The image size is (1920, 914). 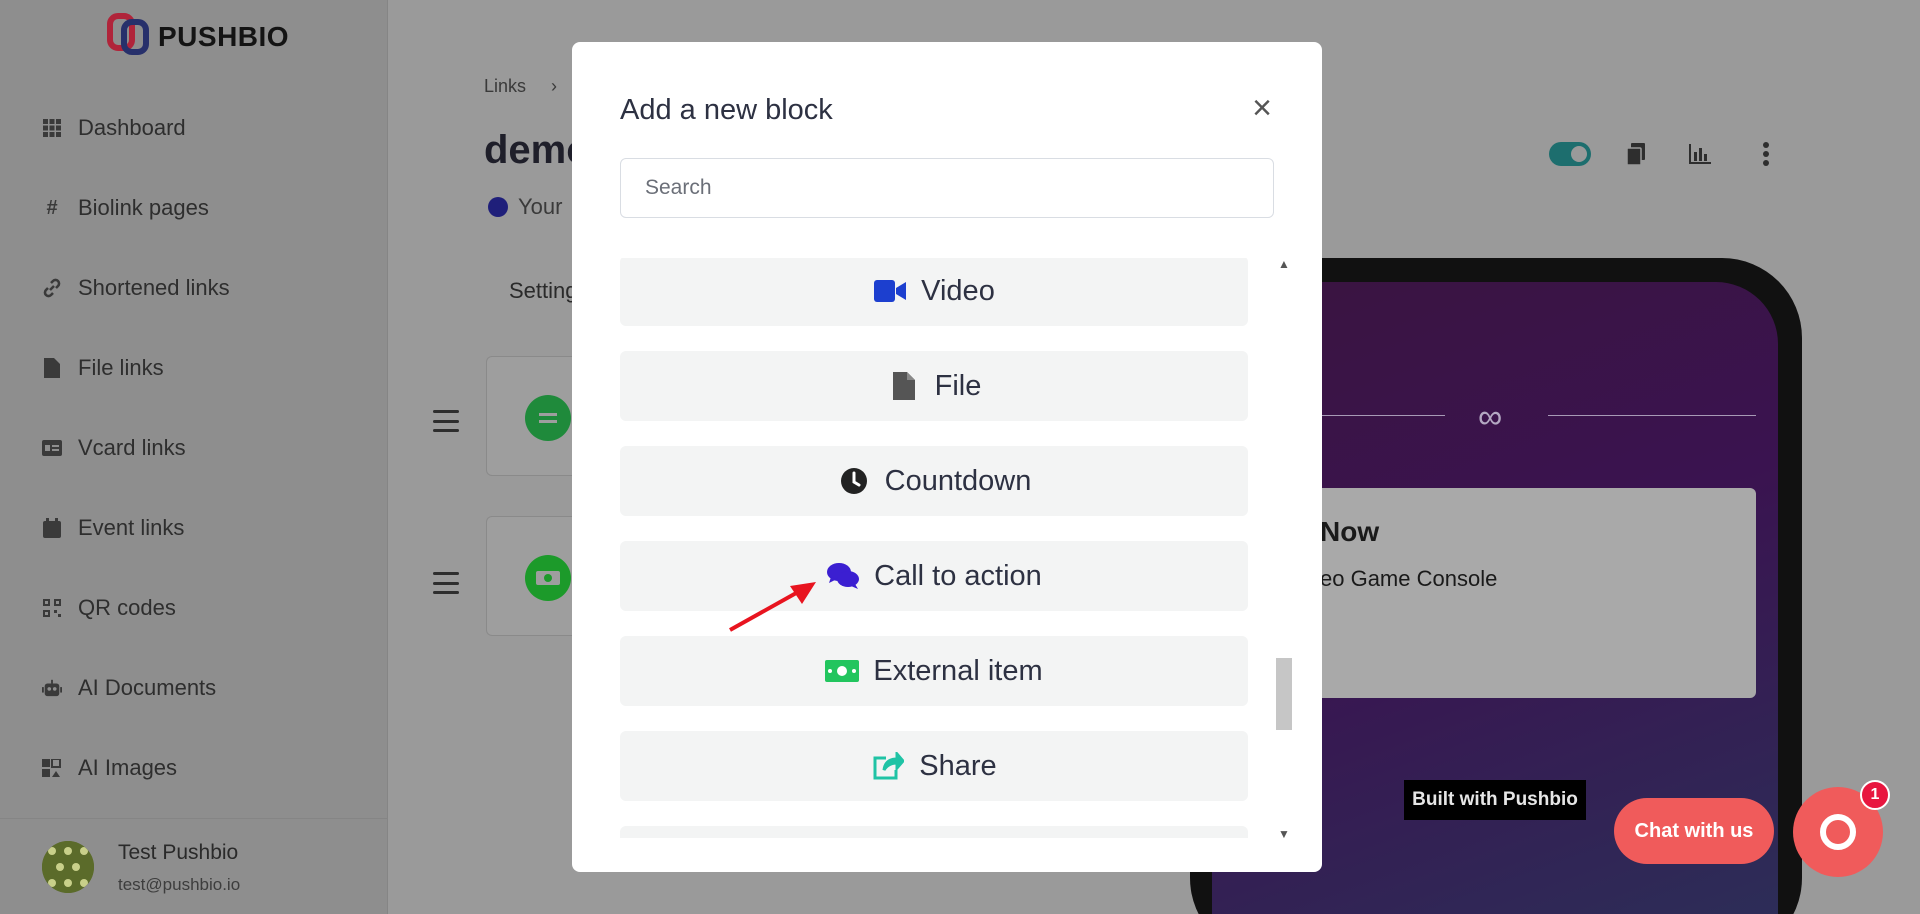 What do you see at coordinates (131, 527) in the screenshot?
I see `sidebar-item-label: Event links` at bounding box center [131, 527].